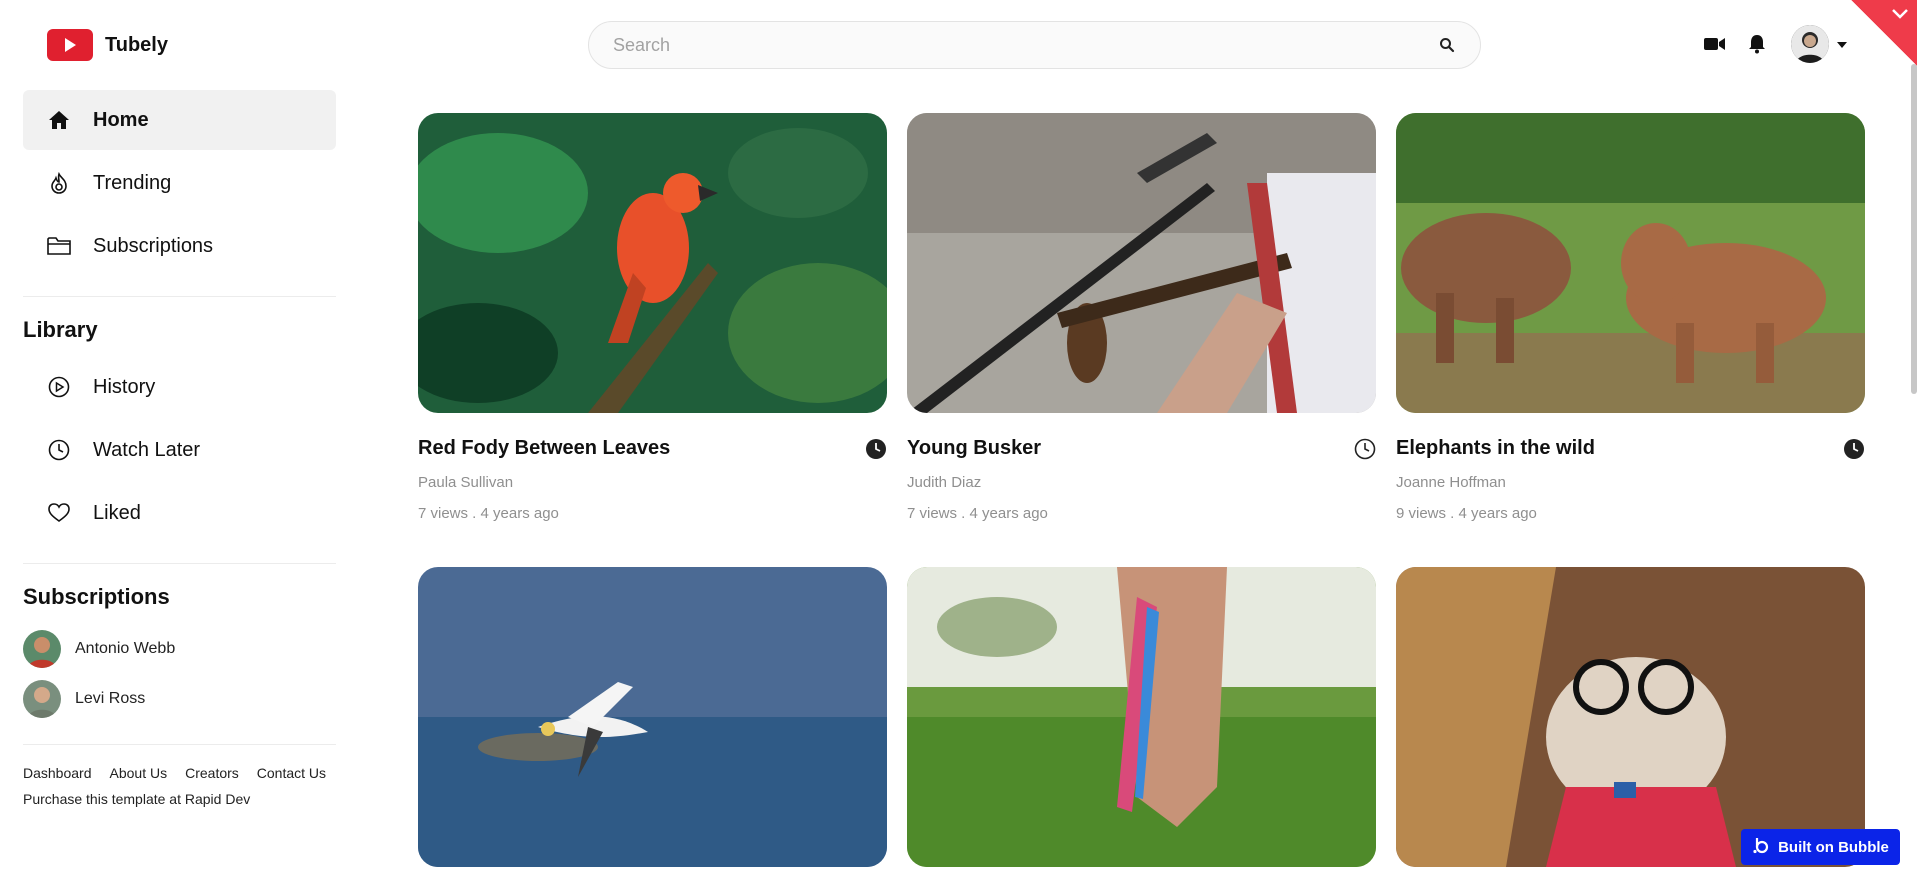 This screenshot has width=1917, height=874. I want to click on footer-link-about: About Us, so click(139, 773).